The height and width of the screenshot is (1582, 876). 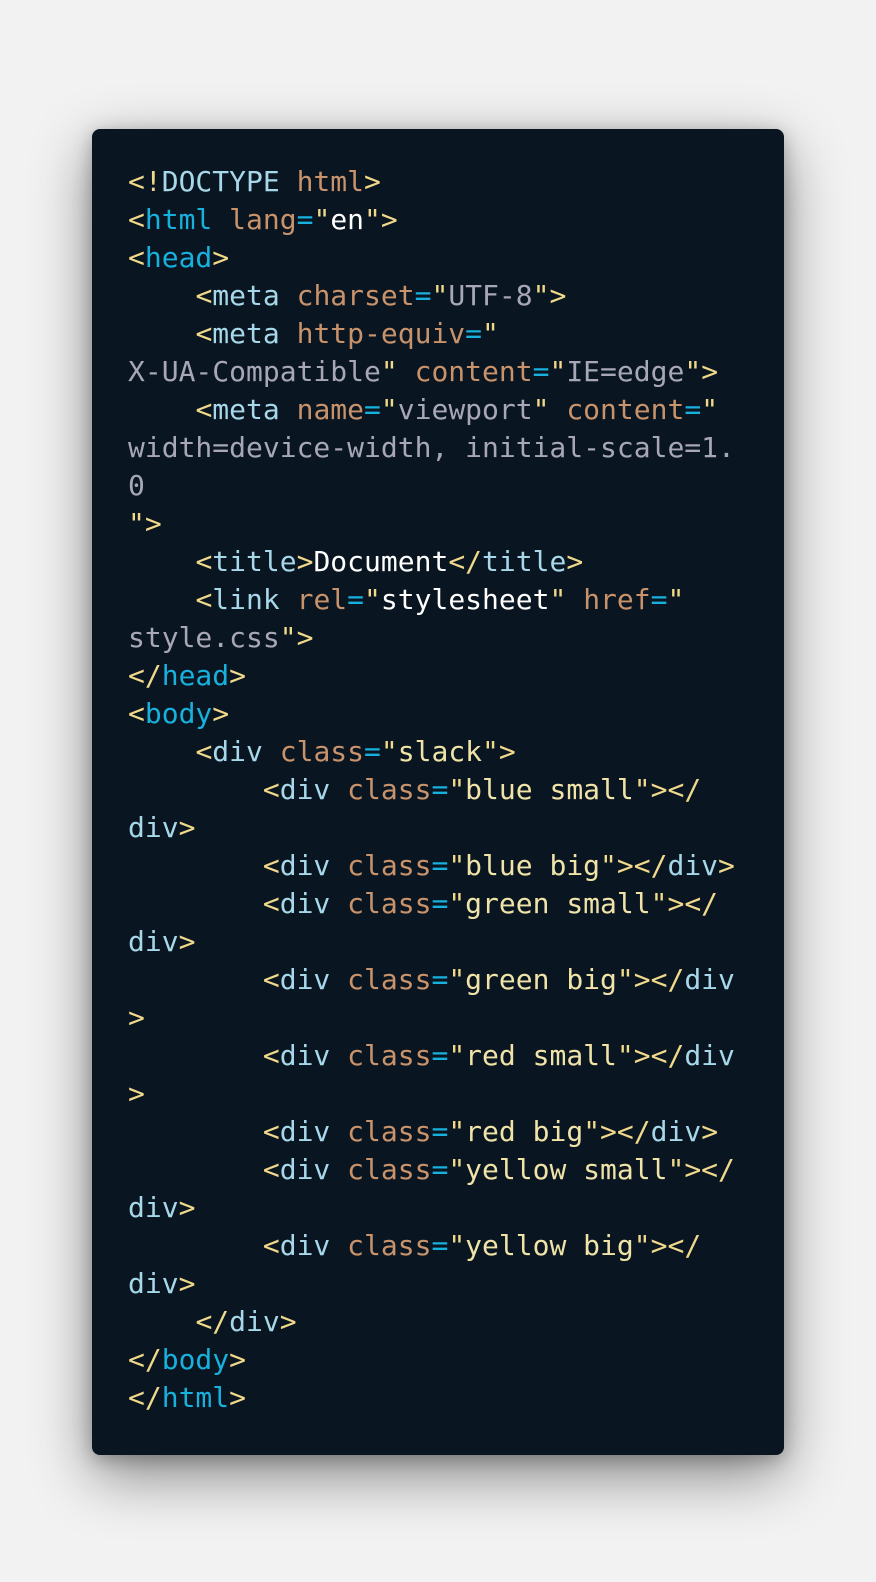 I want to click on code-line: <div class="blue big"></div>, so click(x=438, y=866).